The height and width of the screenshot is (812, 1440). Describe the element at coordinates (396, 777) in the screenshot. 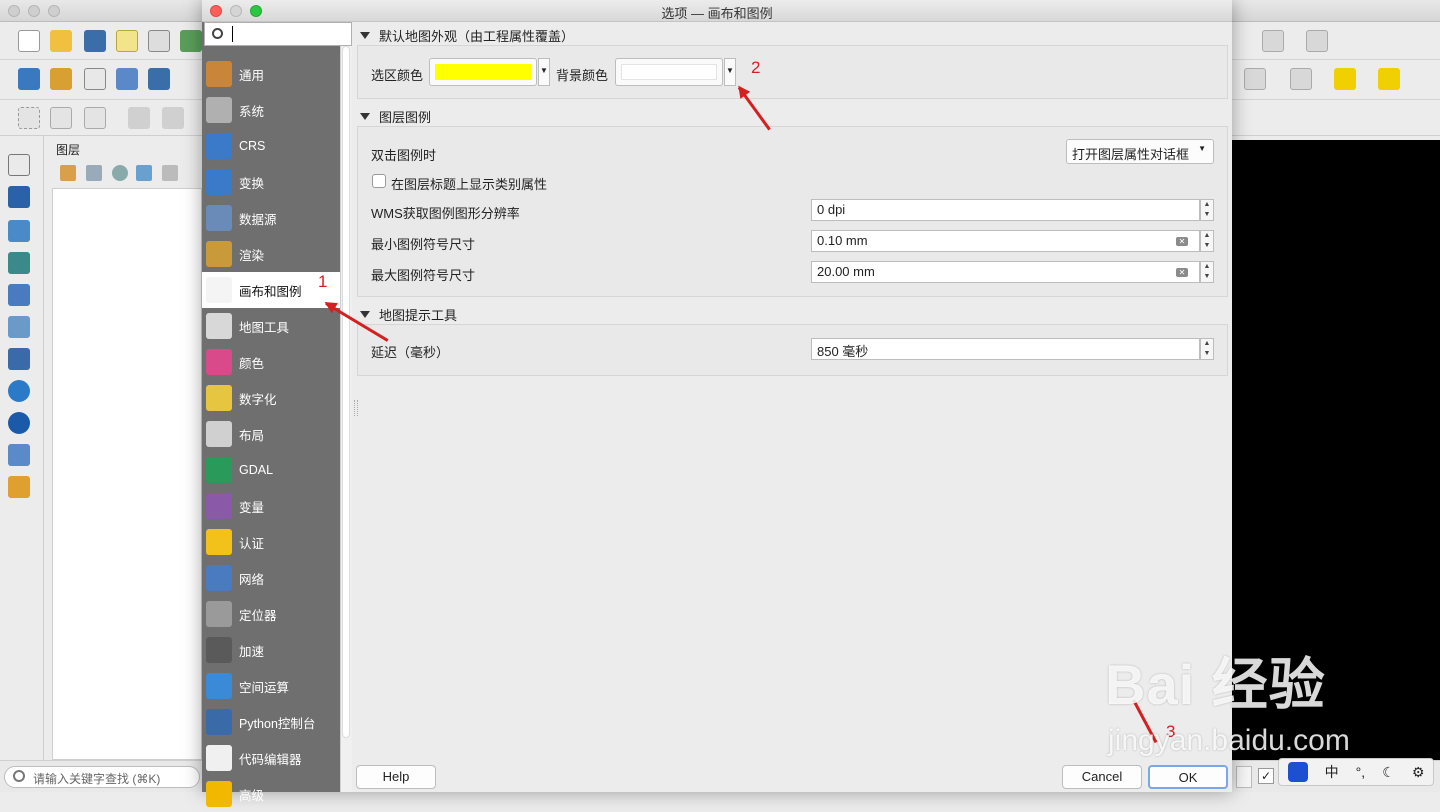

I see `help-button: Help` at that location.